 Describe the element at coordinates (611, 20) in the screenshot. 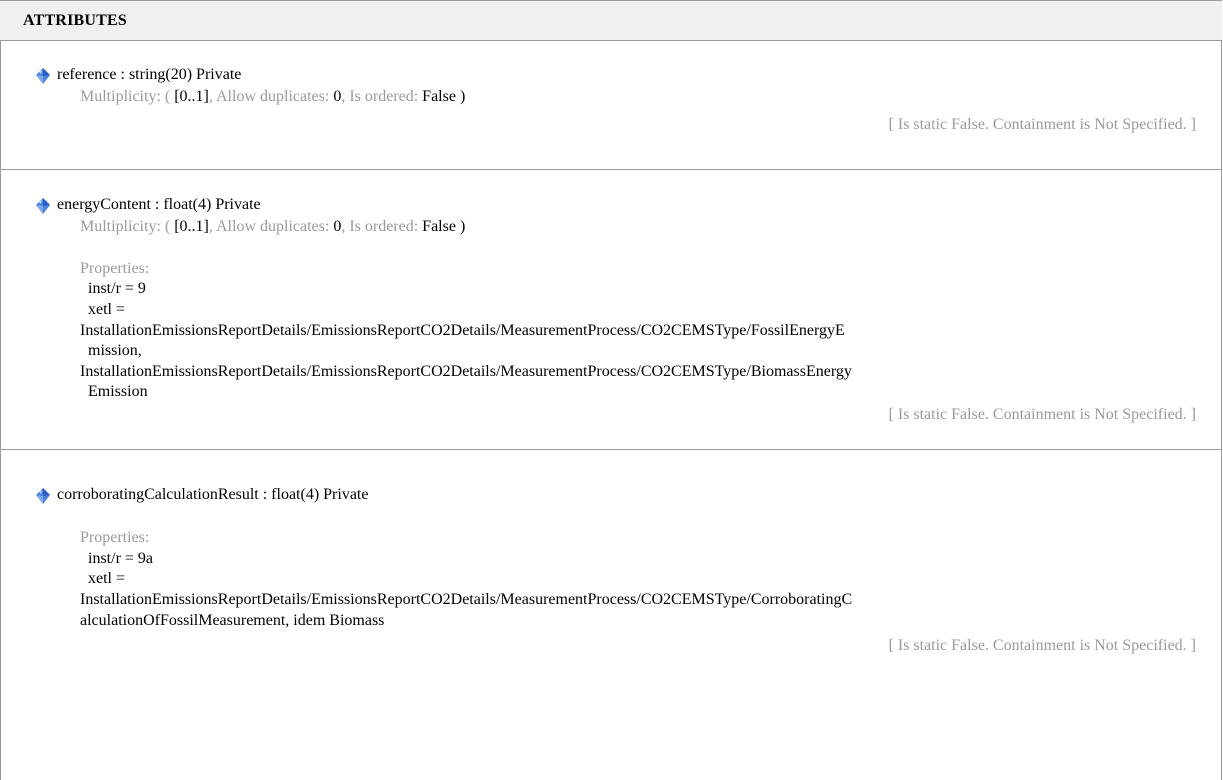

I see `attributes-header: ATTRIBUTES` at that location.